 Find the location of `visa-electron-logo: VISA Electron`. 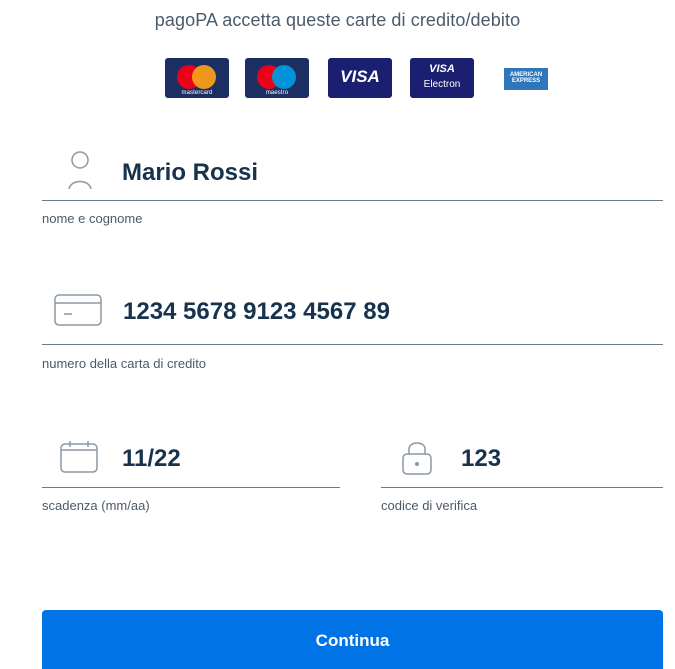

visa-electron-logo: VISA Electron is located at coordinates (442, 78).